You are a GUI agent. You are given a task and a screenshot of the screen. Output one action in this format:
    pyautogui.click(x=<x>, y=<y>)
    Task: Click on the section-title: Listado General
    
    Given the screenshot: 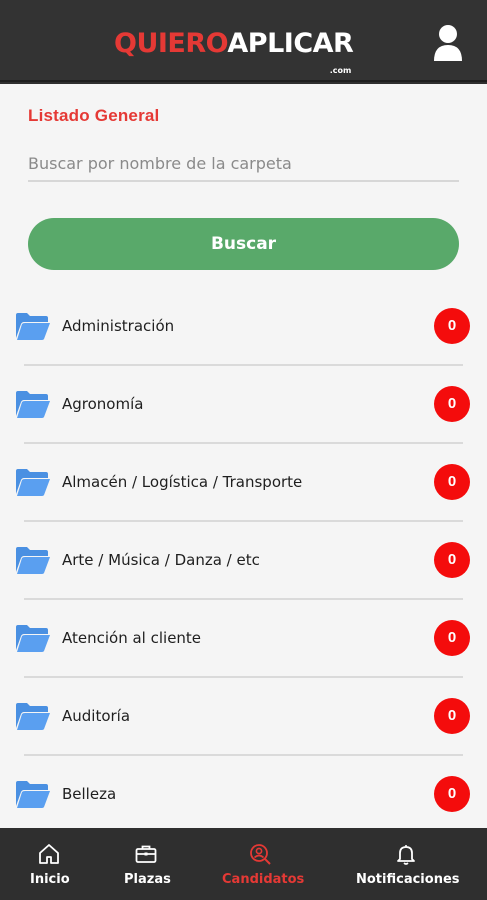 What is the action you would take?
    pyautogui.click(x=94, y=115)
    